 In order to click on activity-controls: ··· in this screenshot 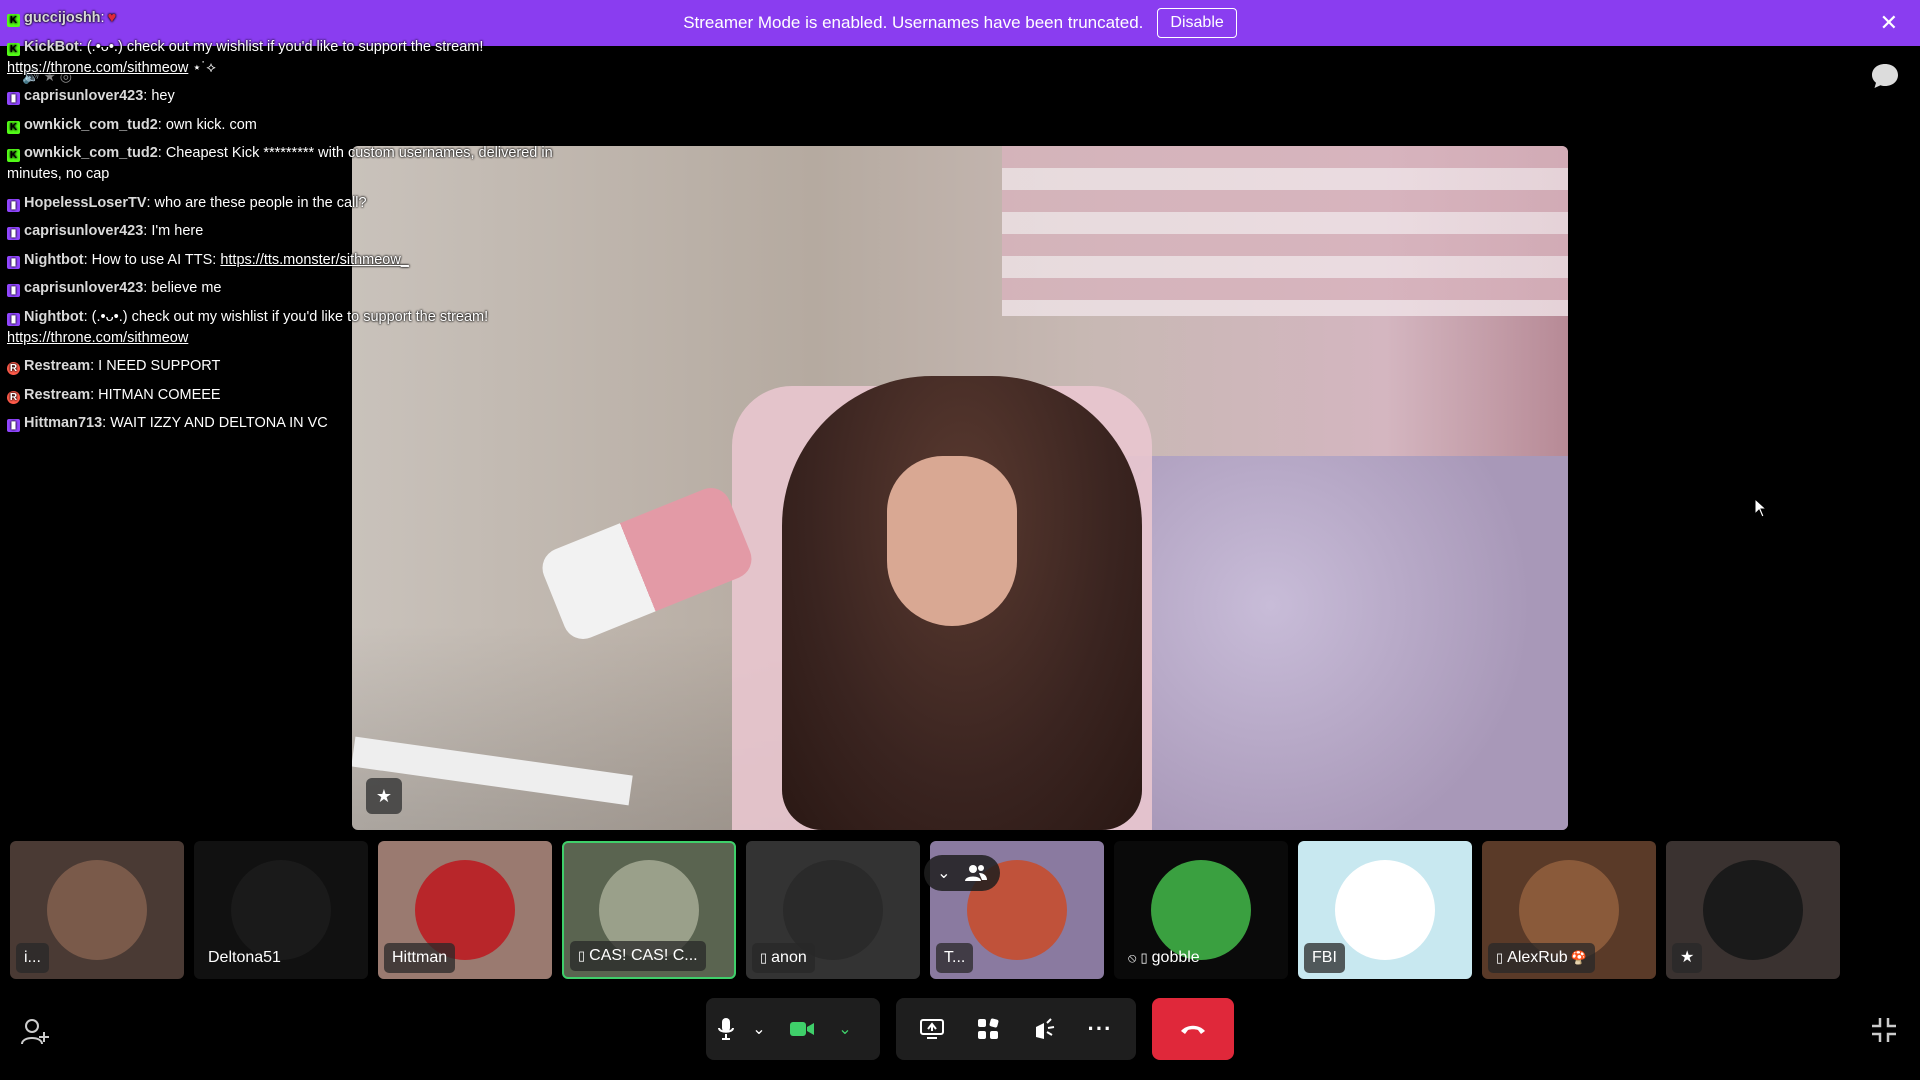, I will do `click(1016, 1029)`.